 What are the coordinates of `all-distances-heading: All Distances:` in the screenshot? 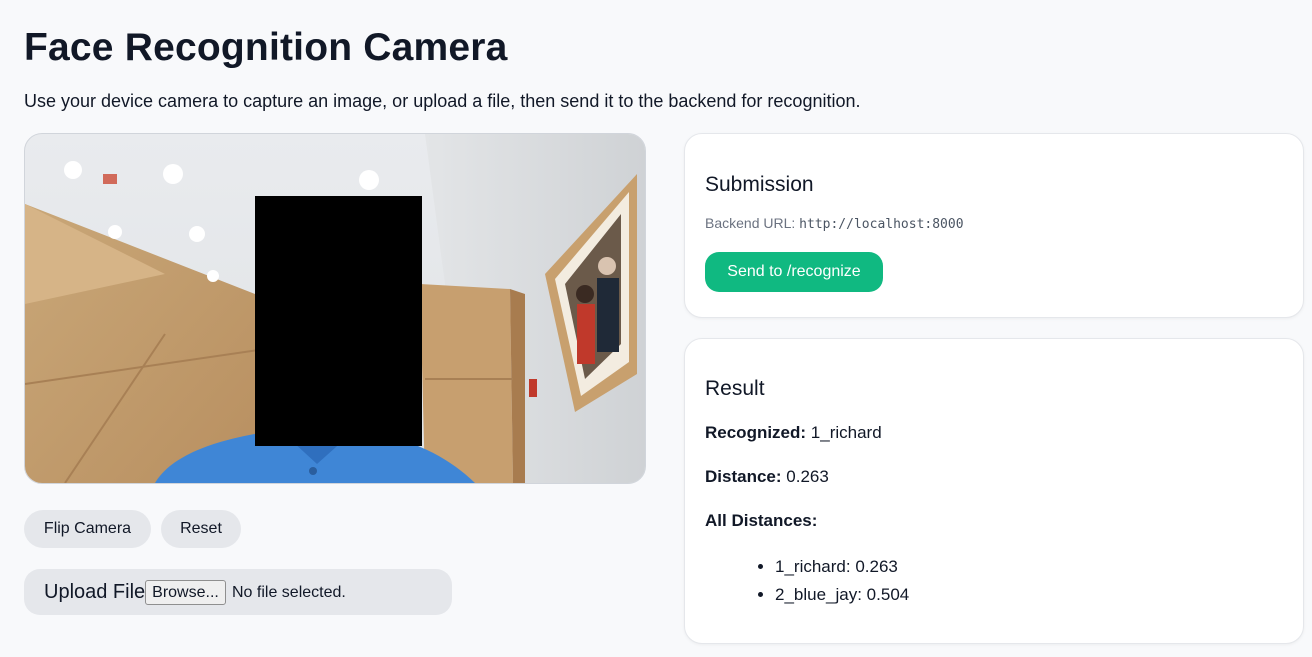 It's located at (761, 520).